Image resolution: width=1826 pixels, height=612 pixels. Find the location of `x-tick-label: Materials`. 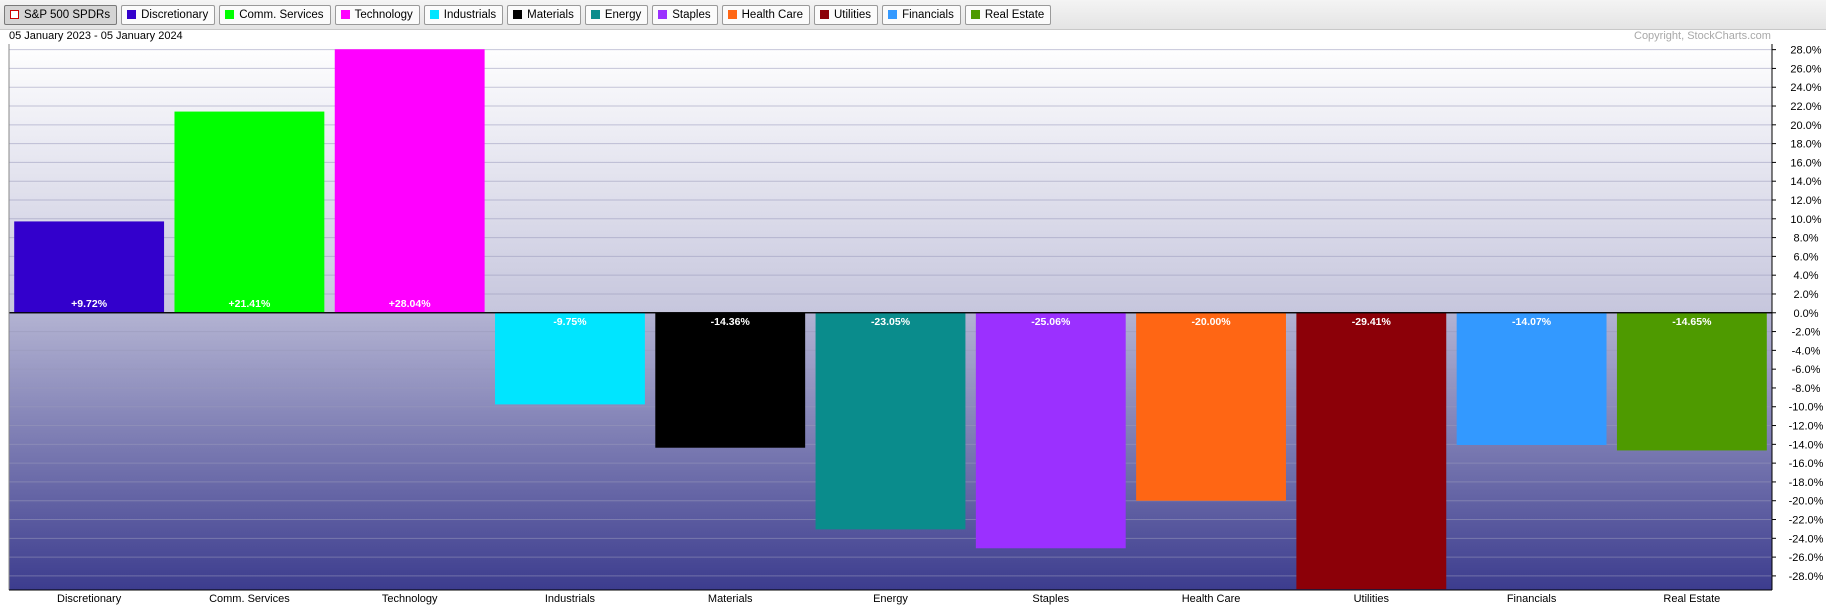

x-tick-label: Materials is located at coordinates (730, 599).